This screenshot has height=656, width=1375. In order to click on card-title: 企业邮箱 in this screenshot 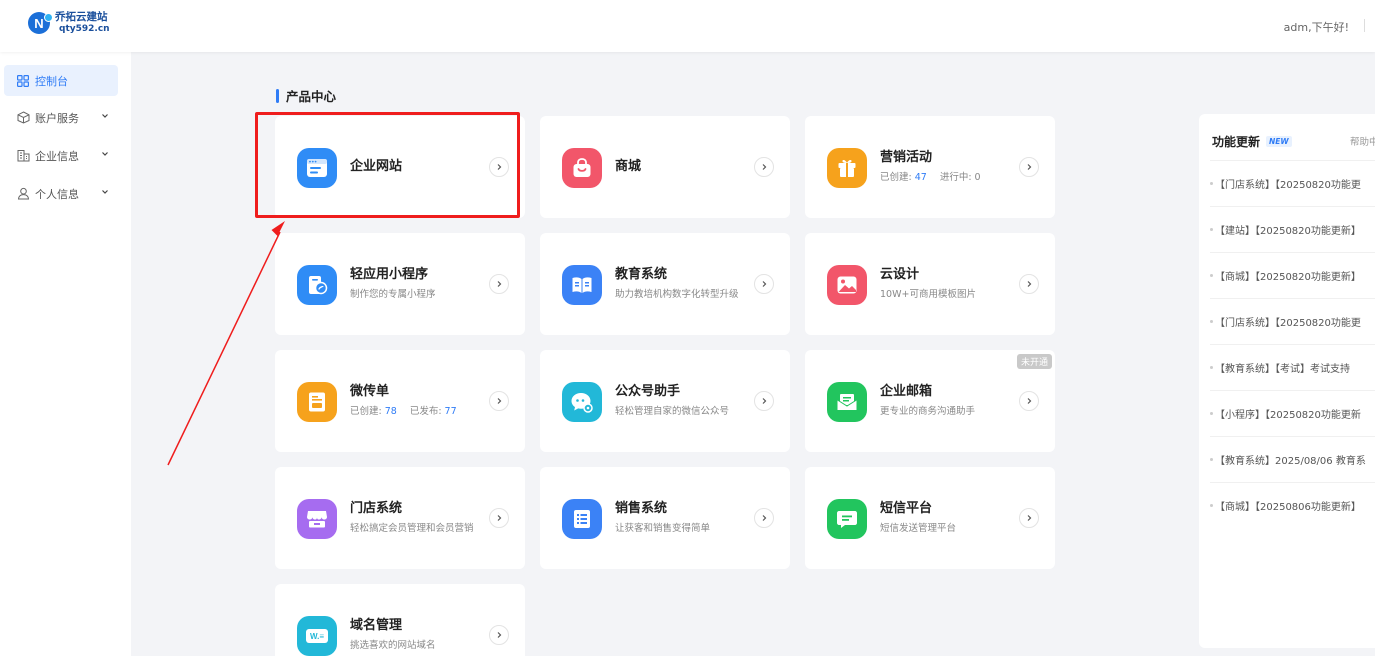, I will do `click(906, 391)`.